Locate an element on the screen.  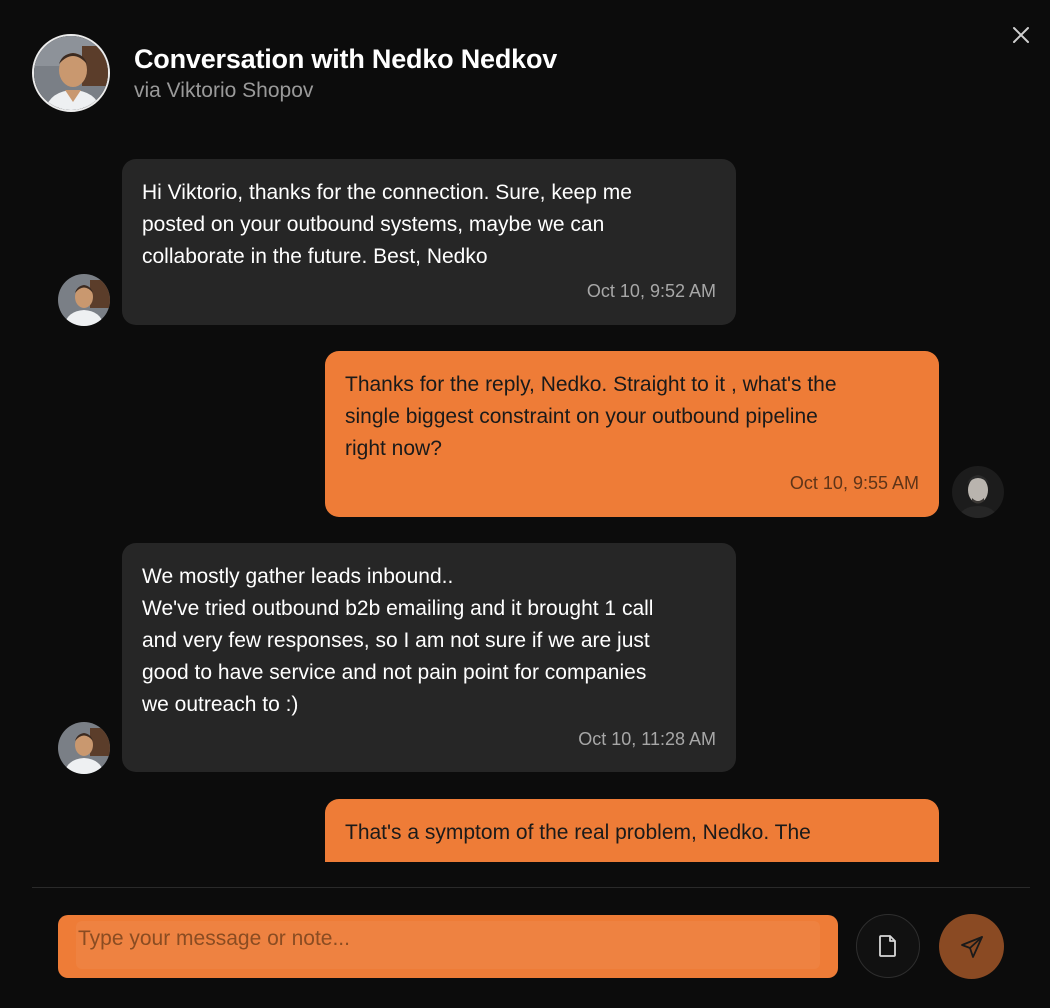
composer-divider is located at coordinates (531, 887).